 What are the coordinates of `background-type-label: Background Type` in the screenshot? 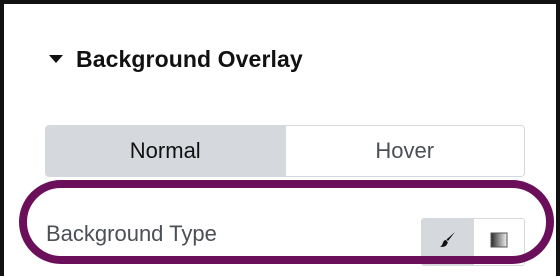 It's located at (131, 233).